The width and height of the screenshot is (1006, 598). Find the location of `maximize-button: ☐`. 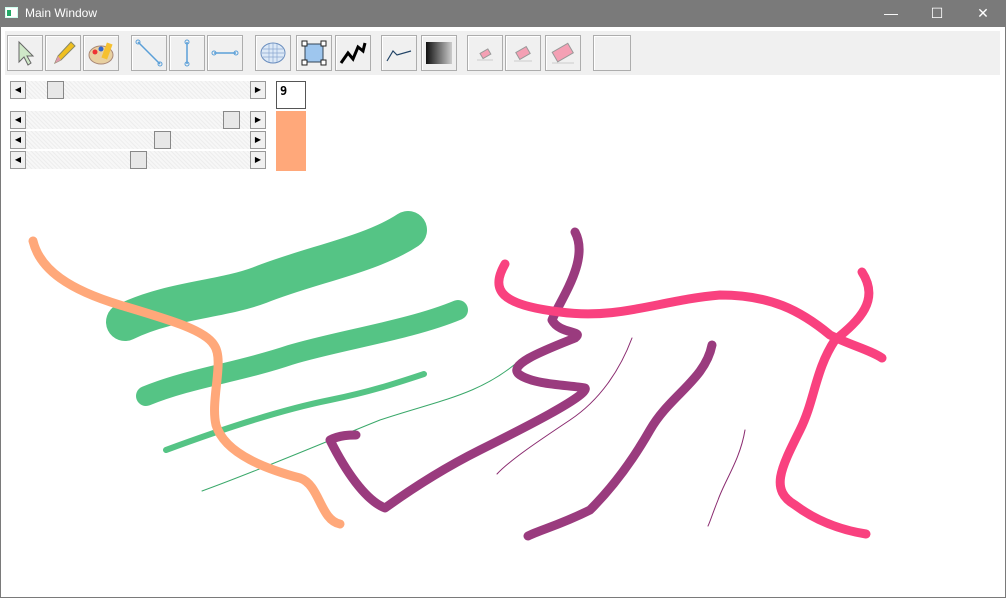

maximize-button: ☐ is located at coordinates (937, 13).